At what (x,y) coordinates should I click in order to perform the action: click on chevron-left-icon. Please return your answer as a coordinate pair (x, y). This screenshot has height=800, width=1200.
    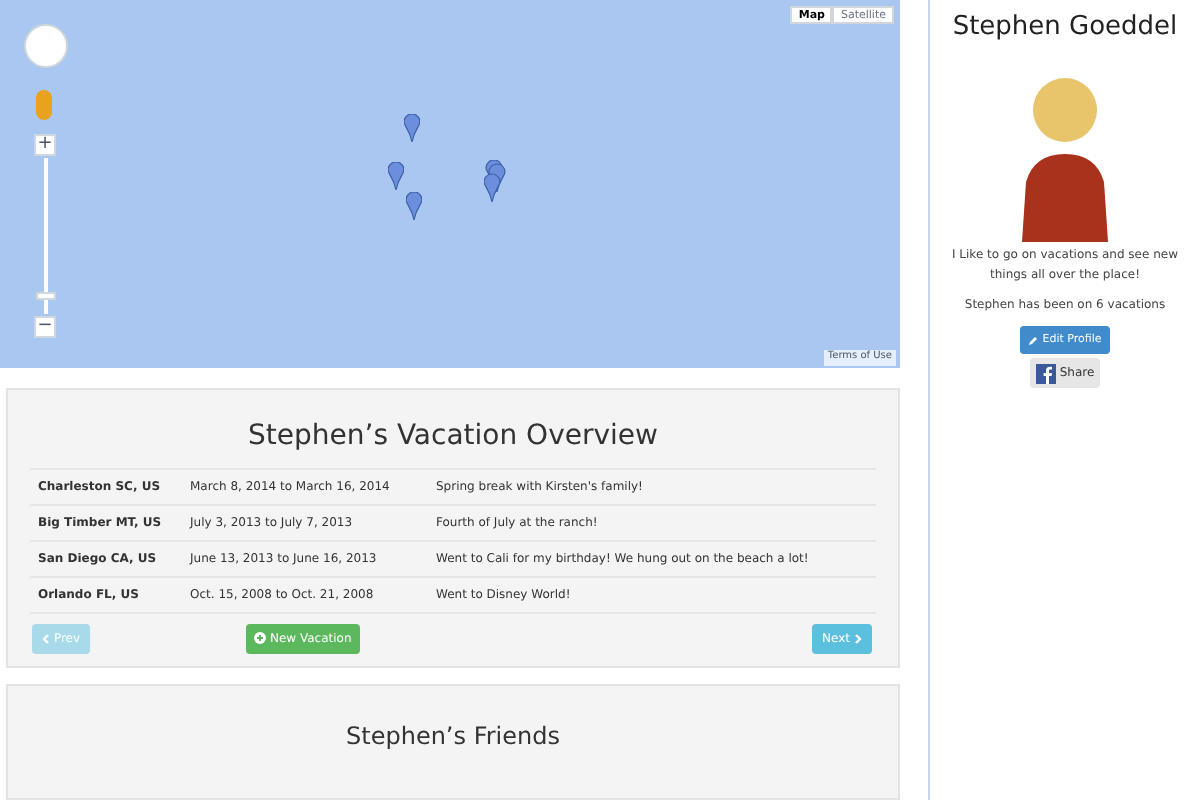
    Looking at the image, I should click on (45, 638).